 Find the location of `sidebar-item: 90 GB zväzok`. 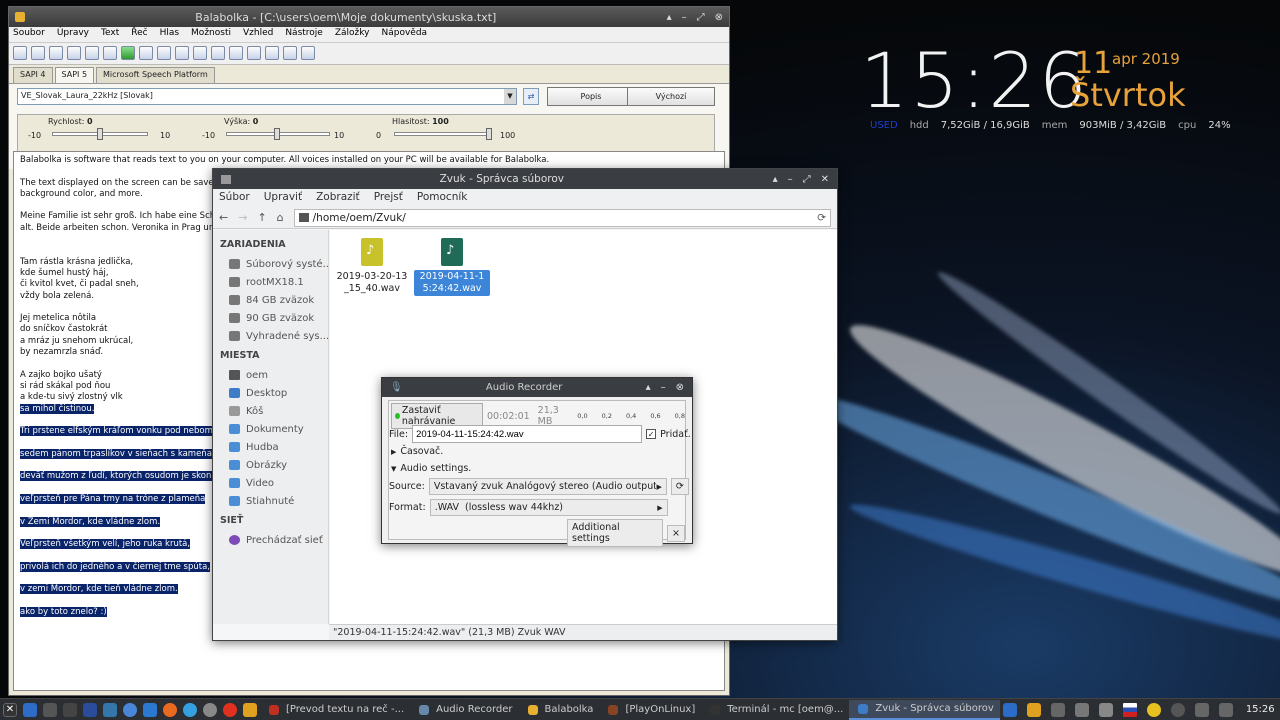

sidebar-item: 90 GB zväzok is located at coordinates (270, 318).